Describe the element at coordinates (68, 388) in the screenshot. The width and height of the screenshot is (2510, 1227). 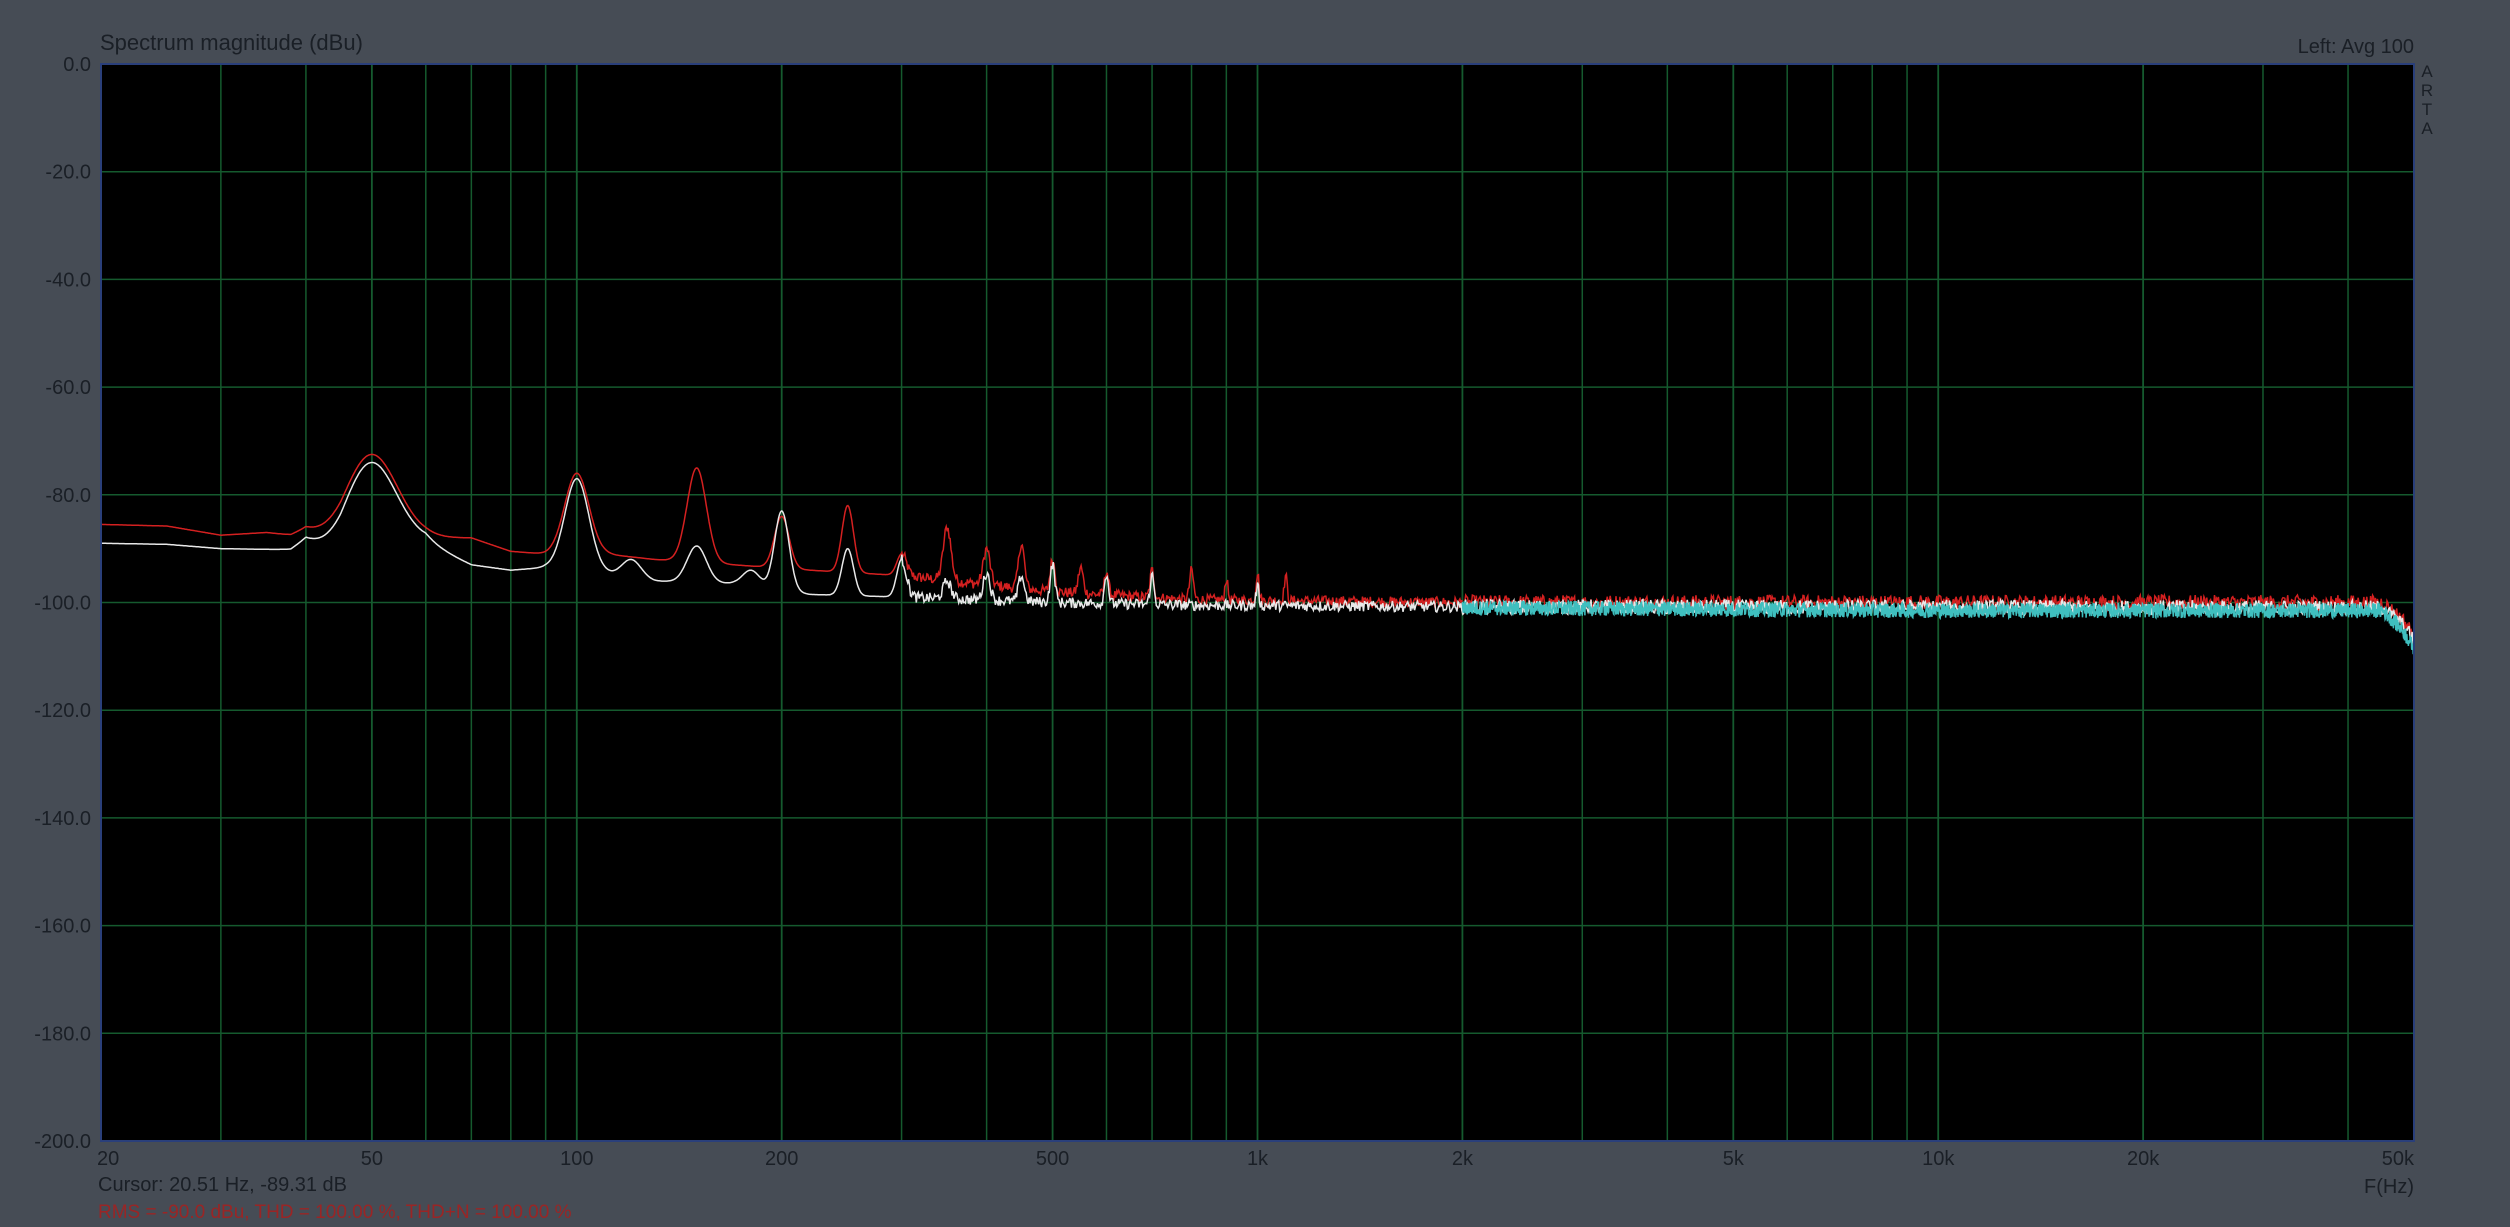
I see `y-tick-label: -60.0` at that location.